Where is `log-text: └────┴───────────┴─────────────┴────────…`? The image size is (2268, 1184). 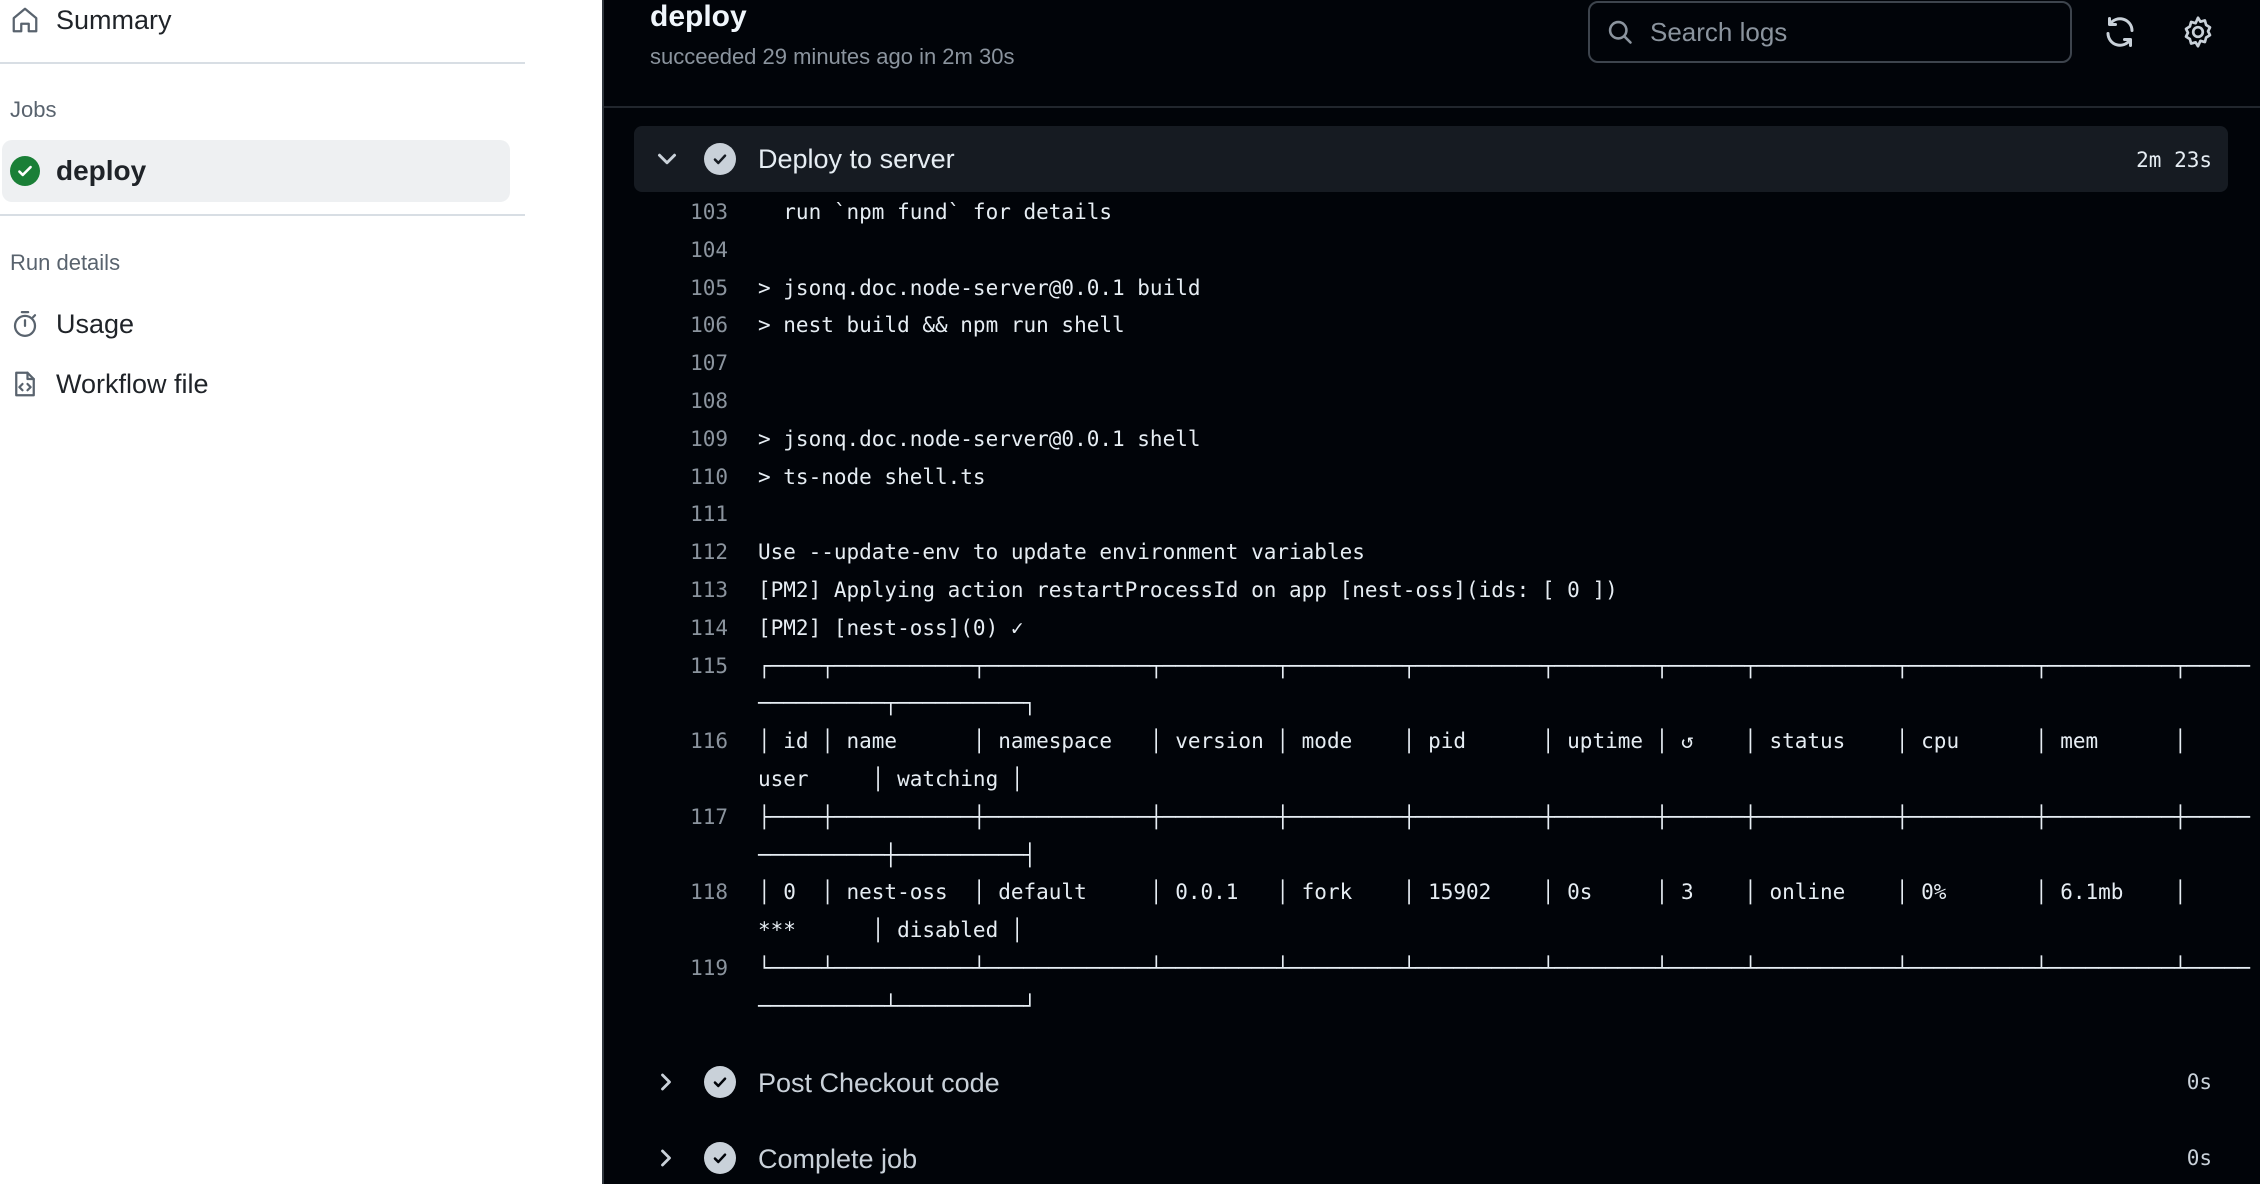 log-text: └────┴───────────┴─────────────┴────────… is located at coordinates (1504, 967).